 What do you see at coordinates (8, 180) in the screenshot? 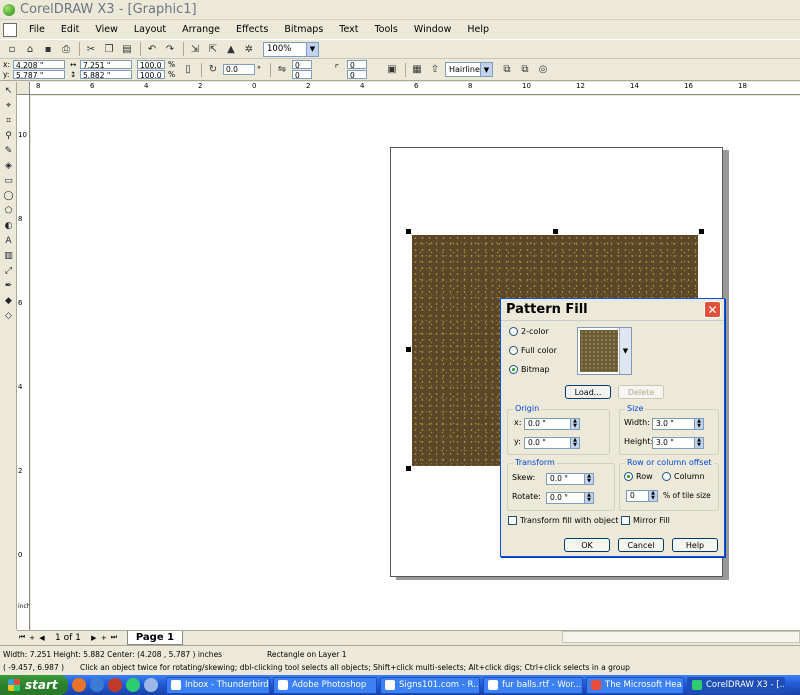
I see `rectangle-tool-icon: ▭` at bounding box center [8, 180].